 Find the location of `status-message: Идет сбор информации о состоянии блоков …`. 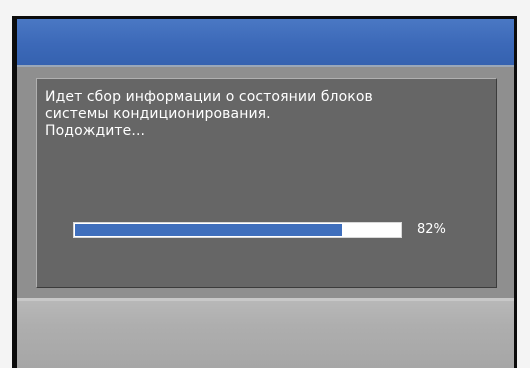

status-message: Идет сбор информации о состоянии блоков … is located at coordinates (209, 114).